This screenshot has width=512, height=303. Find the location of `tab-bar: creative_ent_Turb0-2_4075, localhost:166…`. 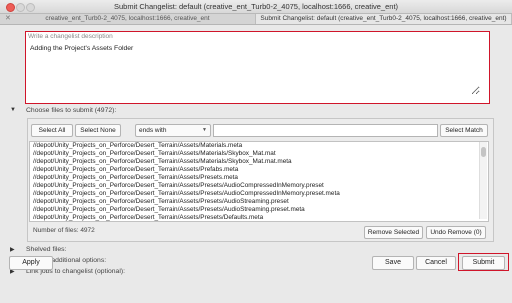

tab-bar: creative_ent_Turb0-2_4075, localhost:166… is located at coordinates (256, 19).